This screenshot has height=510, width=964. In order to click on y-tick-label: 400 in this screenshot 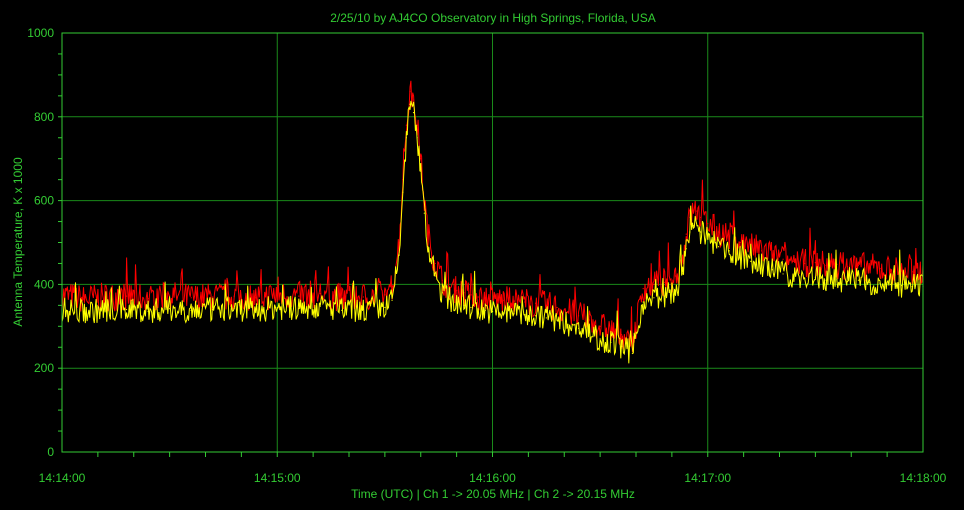, I will do `click(44, 284)`.